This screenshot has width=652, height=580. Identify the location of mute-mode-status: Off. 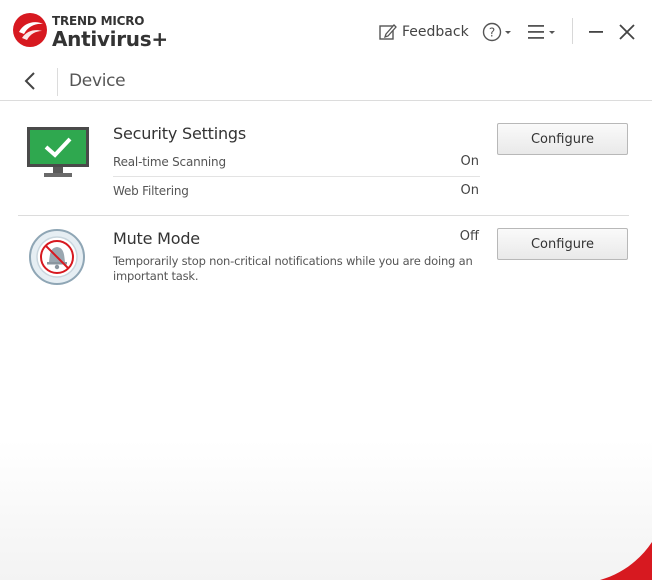
(469, 236).